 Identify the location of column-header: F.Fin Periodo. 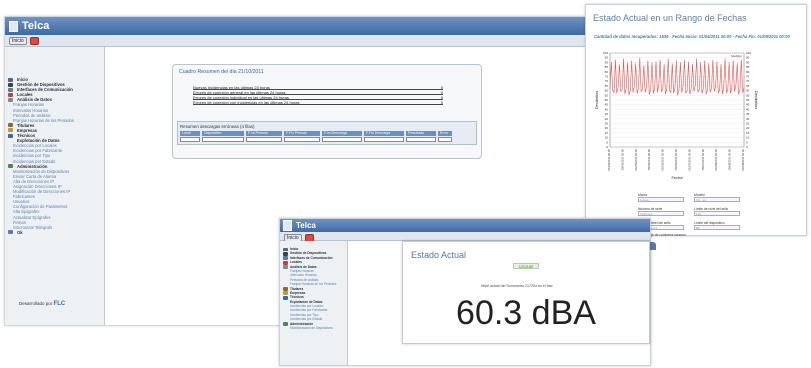
(302, 133).